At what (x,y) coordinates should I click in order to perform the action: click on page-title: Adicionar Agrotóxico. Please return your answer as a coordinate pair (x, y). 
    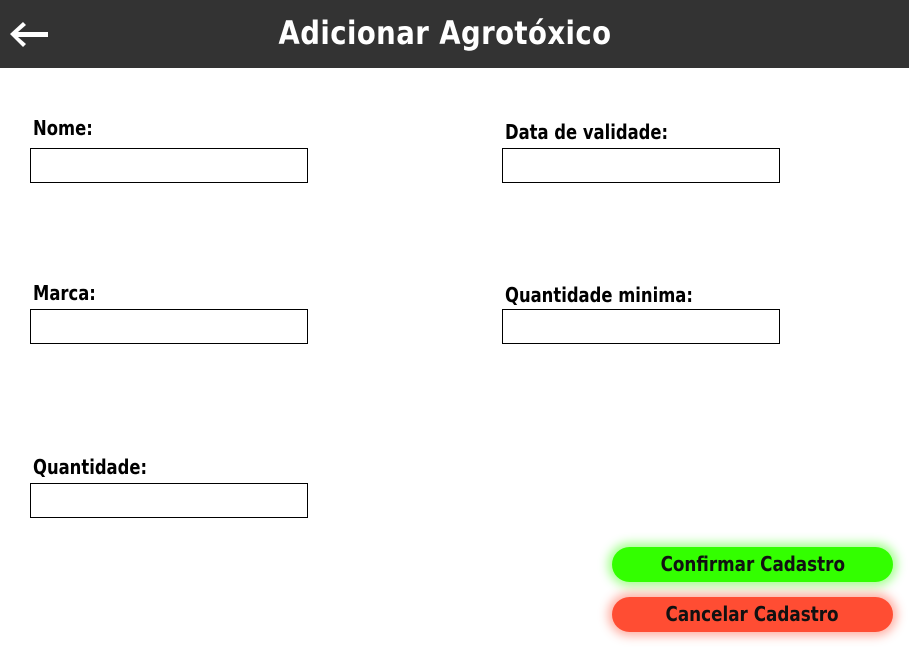
    Looking at the image, I should click on (445, 33).